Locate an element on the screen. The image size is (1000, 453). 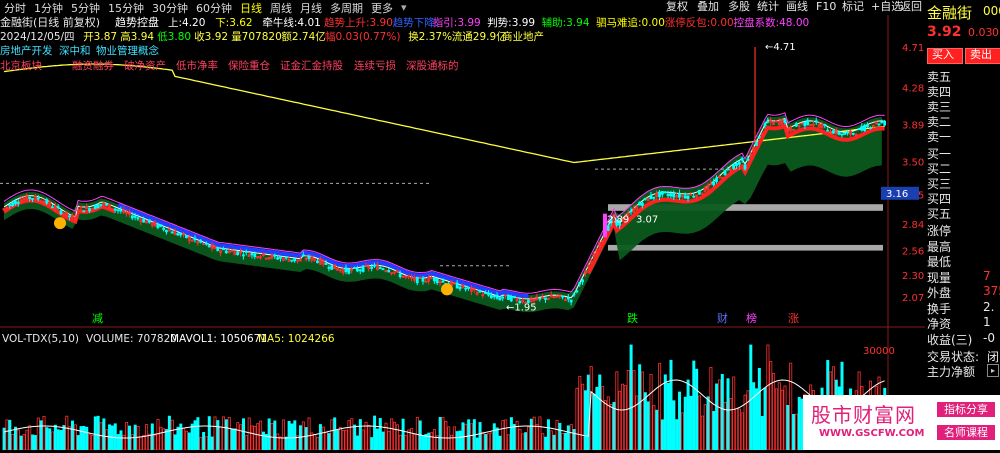
toolbar-button-2: 多股 is located at coordinates (739, 7).